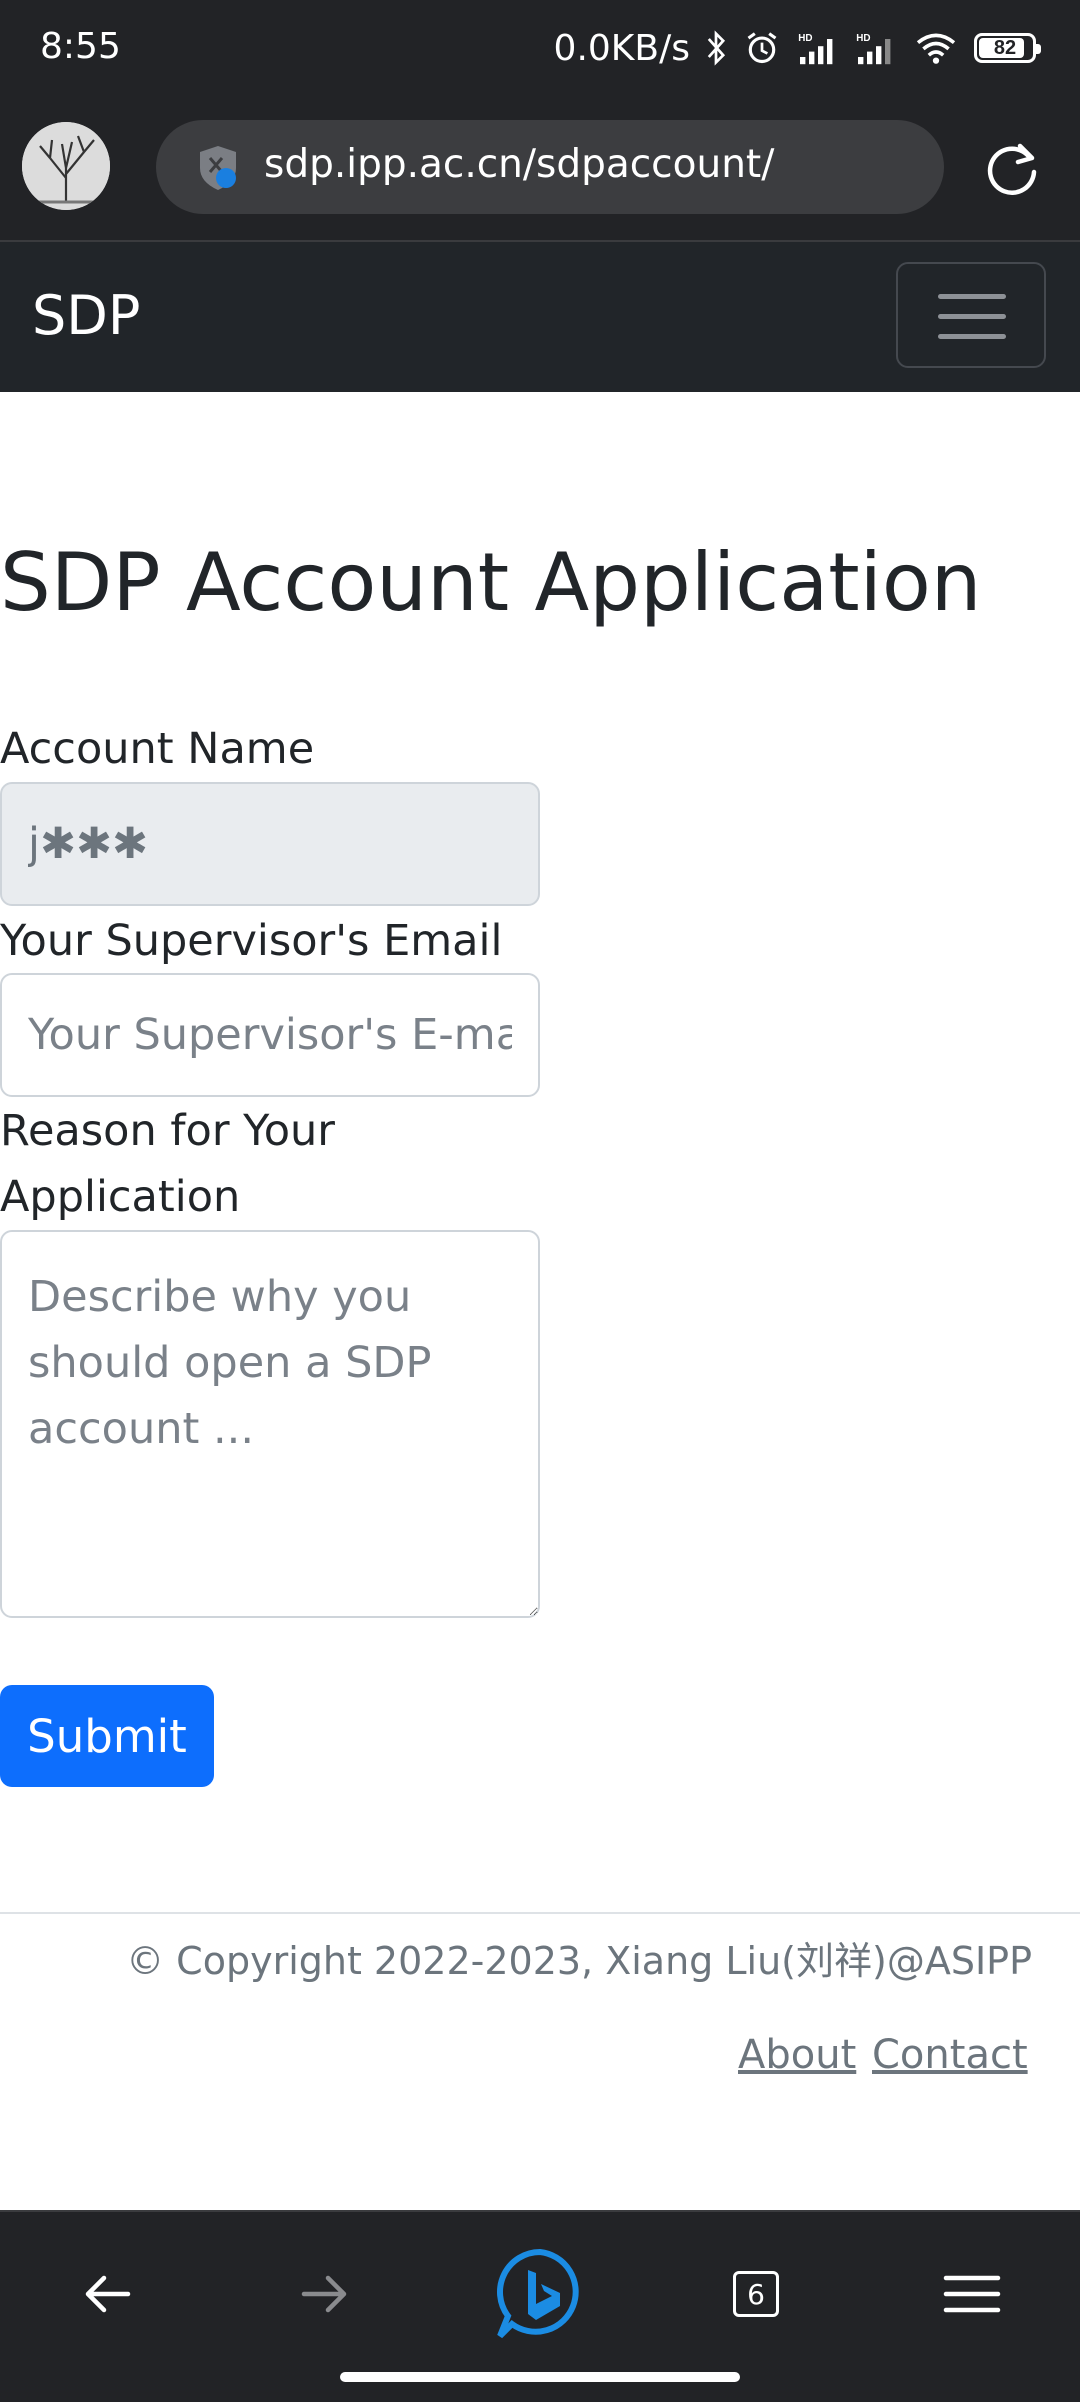 The image size is (1080, 2402). Describe the element at coordinates (936, 48) in the screenshot. I see `wifi-icon` at that location.